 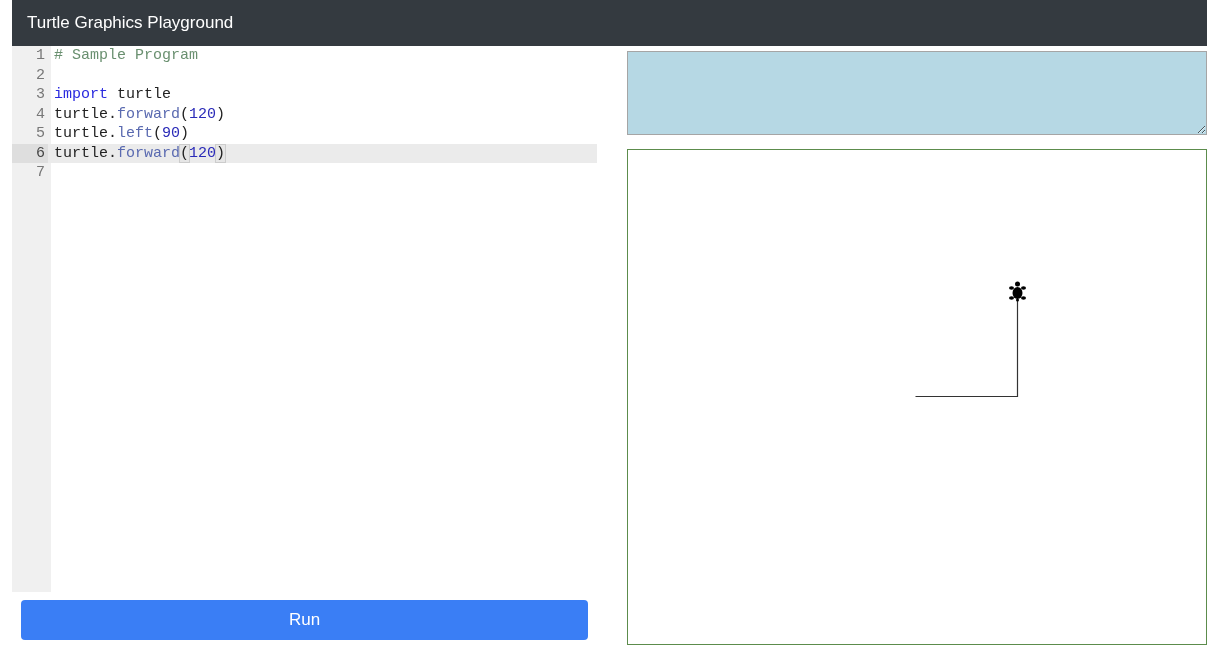 What do you see at coordinates (40, 95) in the screenshot?
I see `line-number: 3` at bounding box center [40, 95].